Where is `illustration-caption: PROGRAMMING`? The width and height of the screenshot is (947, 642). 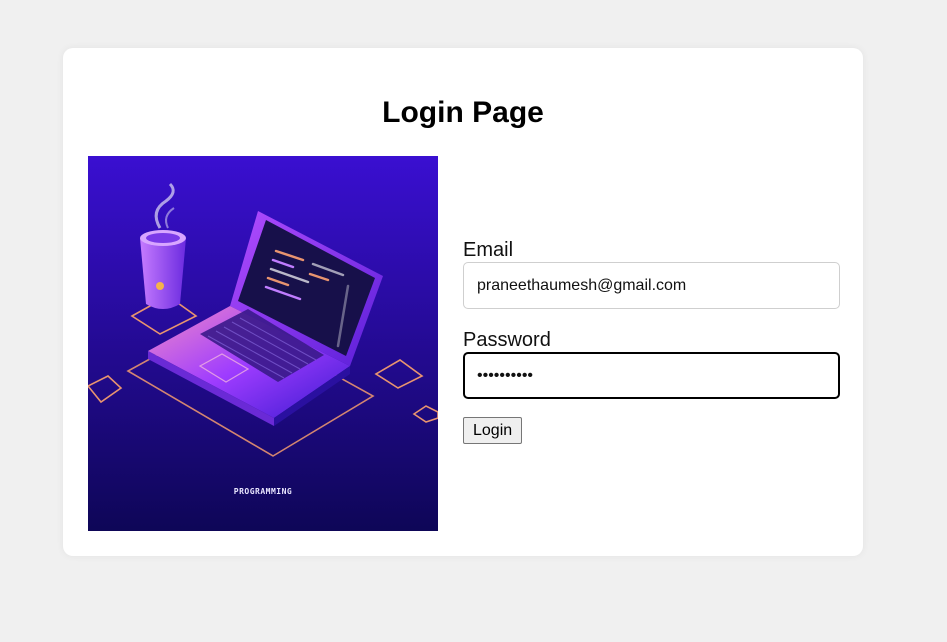
illustration-caption: PROGRAMMING is located at coordinates (263, 491).